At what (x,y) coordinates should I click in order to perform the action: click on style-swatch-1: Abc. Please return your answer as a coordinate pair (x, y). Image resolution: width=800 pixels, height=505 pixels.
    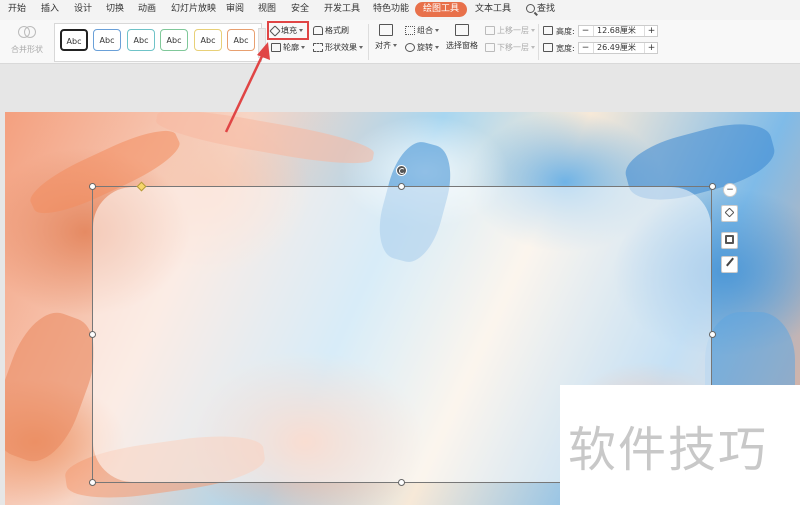
    Looking at the image, I should click on (74, 40).